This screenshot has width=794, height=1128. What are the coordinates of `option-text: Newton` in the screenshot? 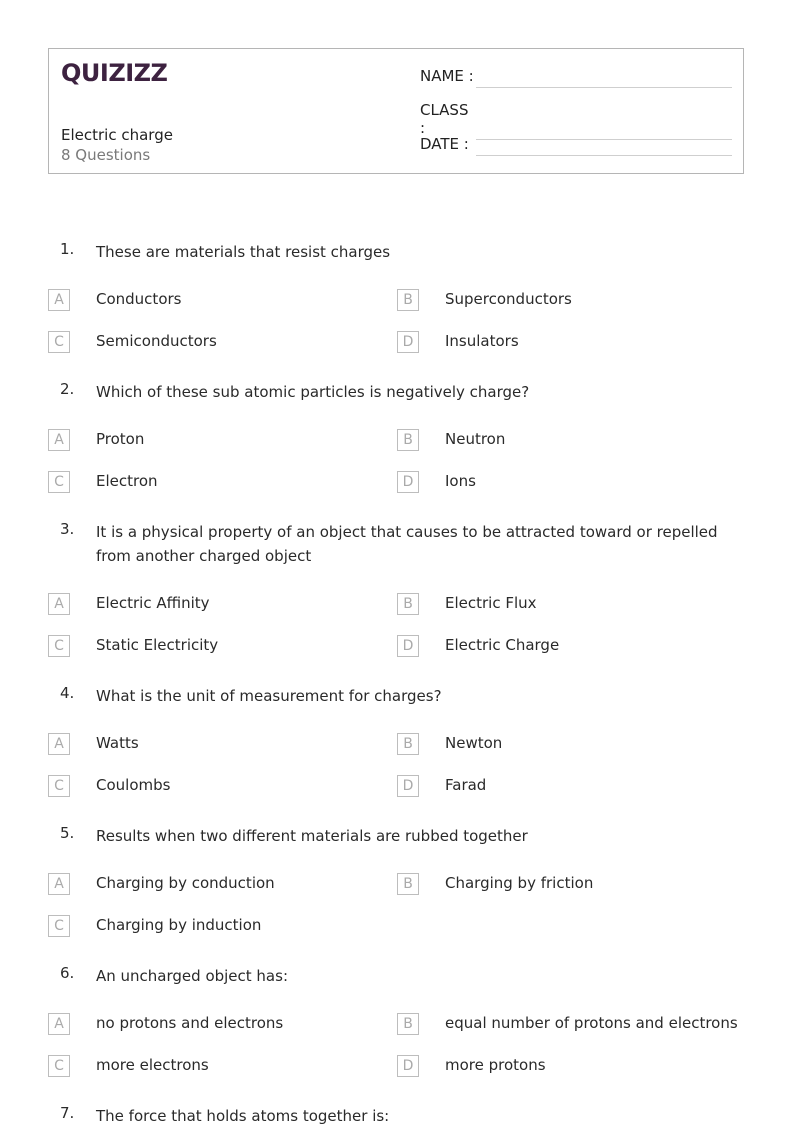 It's located at (474, 743).